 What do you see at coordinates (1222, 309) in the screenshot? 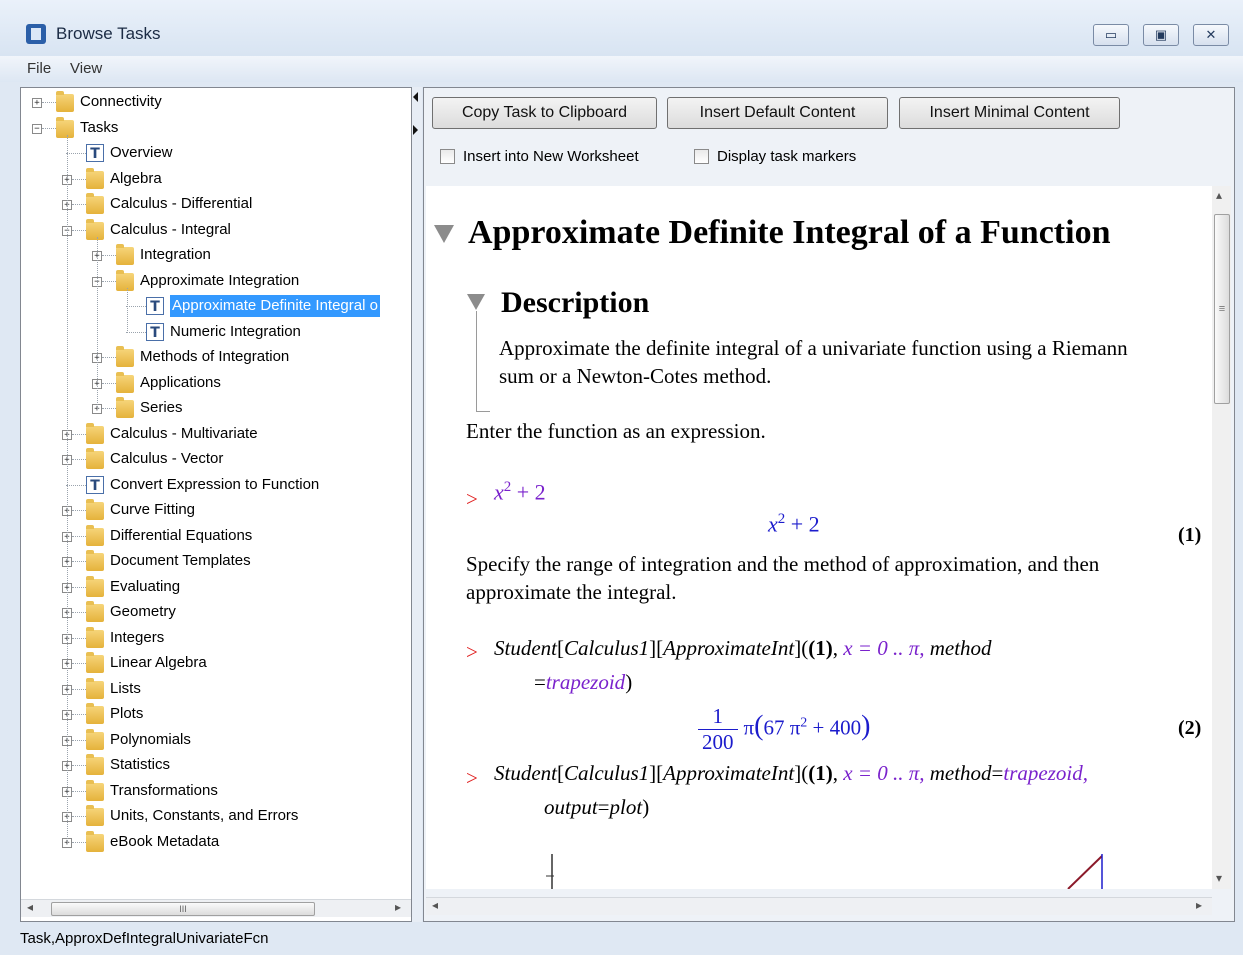
I see `document-scroll-thumb: ≡` at bounding box center [1222, 309].